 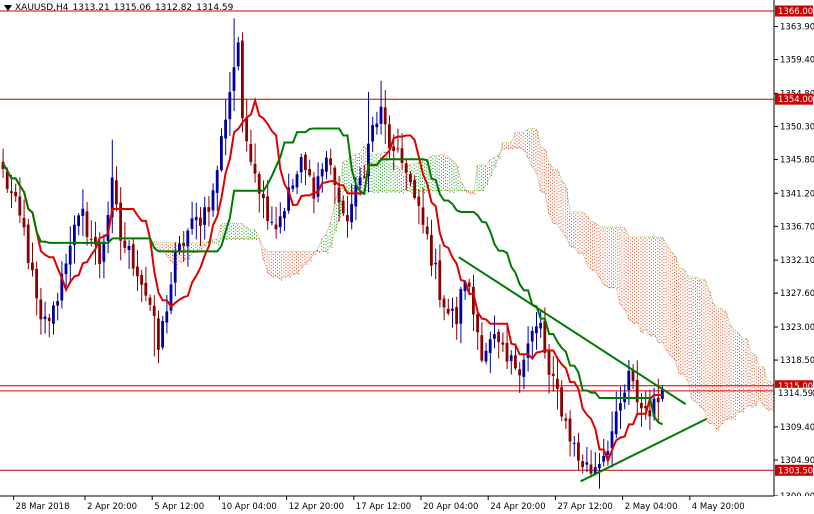 What do you see at coordinates (797, 294) in the screenshot?
I see `y-tick-label: 1327.60` at bounding box center [797, 294].